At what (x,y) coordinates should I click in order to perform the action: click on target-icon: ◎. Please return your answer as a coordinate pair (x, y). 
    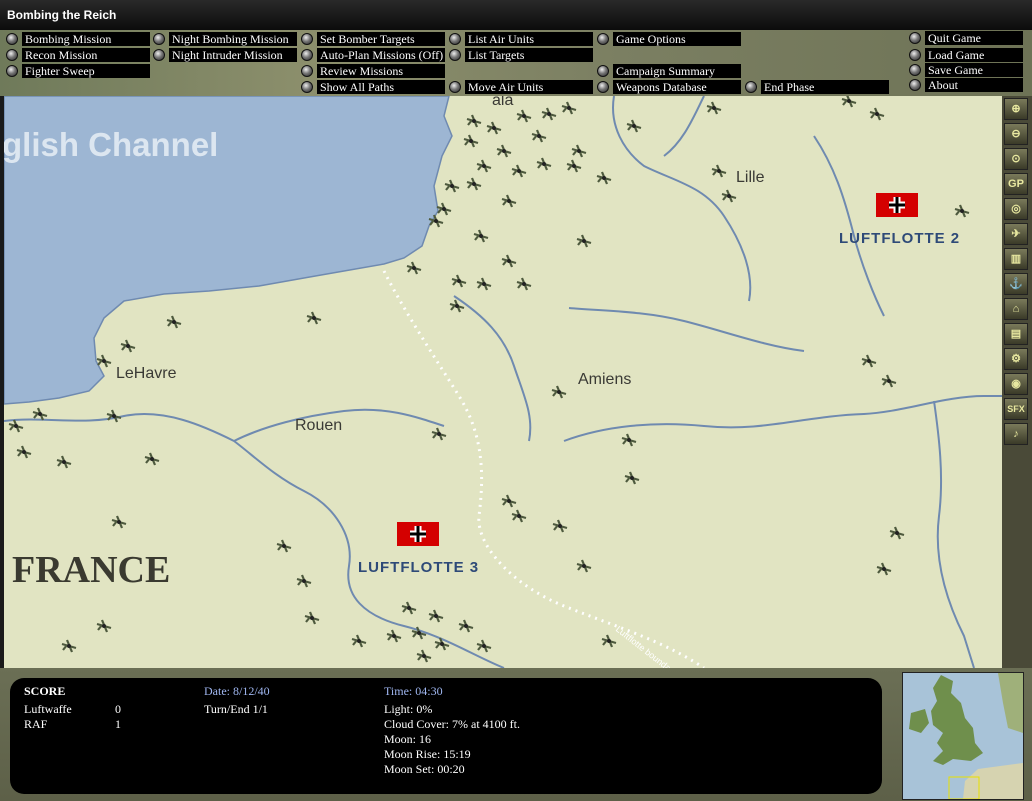
    Looking at the image, I should click on (1016, 209).